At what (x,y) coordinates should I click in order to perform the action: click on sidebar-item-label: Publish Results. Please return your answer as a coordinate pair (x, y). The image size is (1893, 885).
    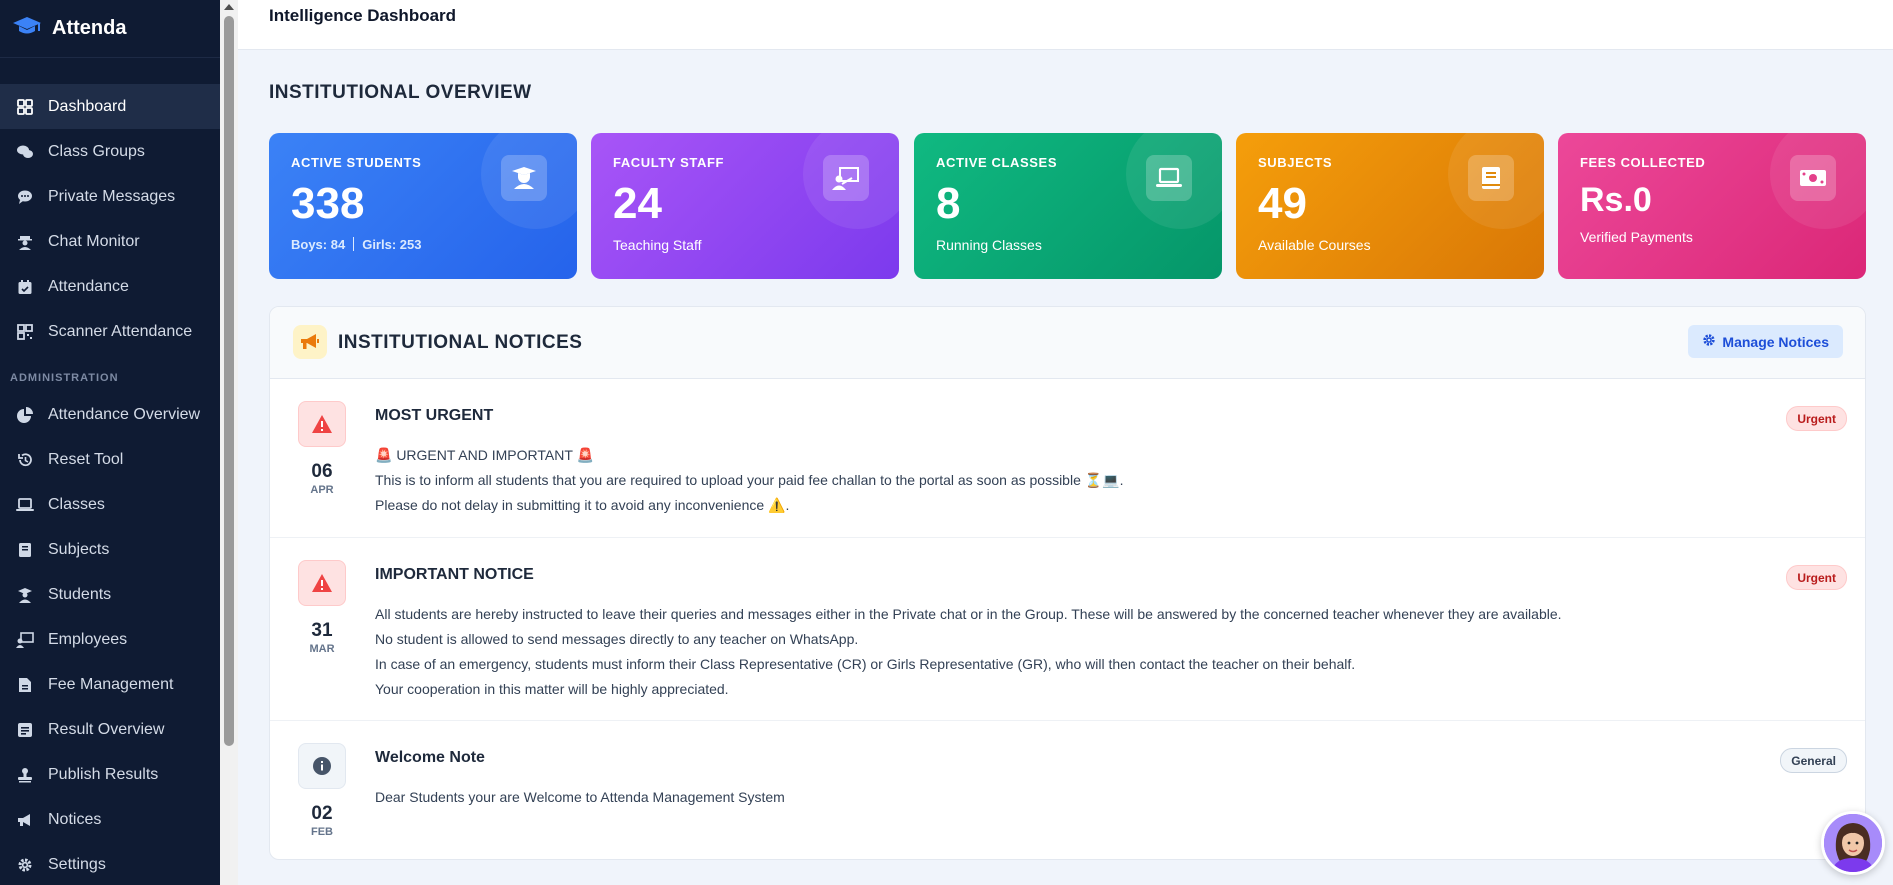
    Looking at the image, I should click on (103, 774).